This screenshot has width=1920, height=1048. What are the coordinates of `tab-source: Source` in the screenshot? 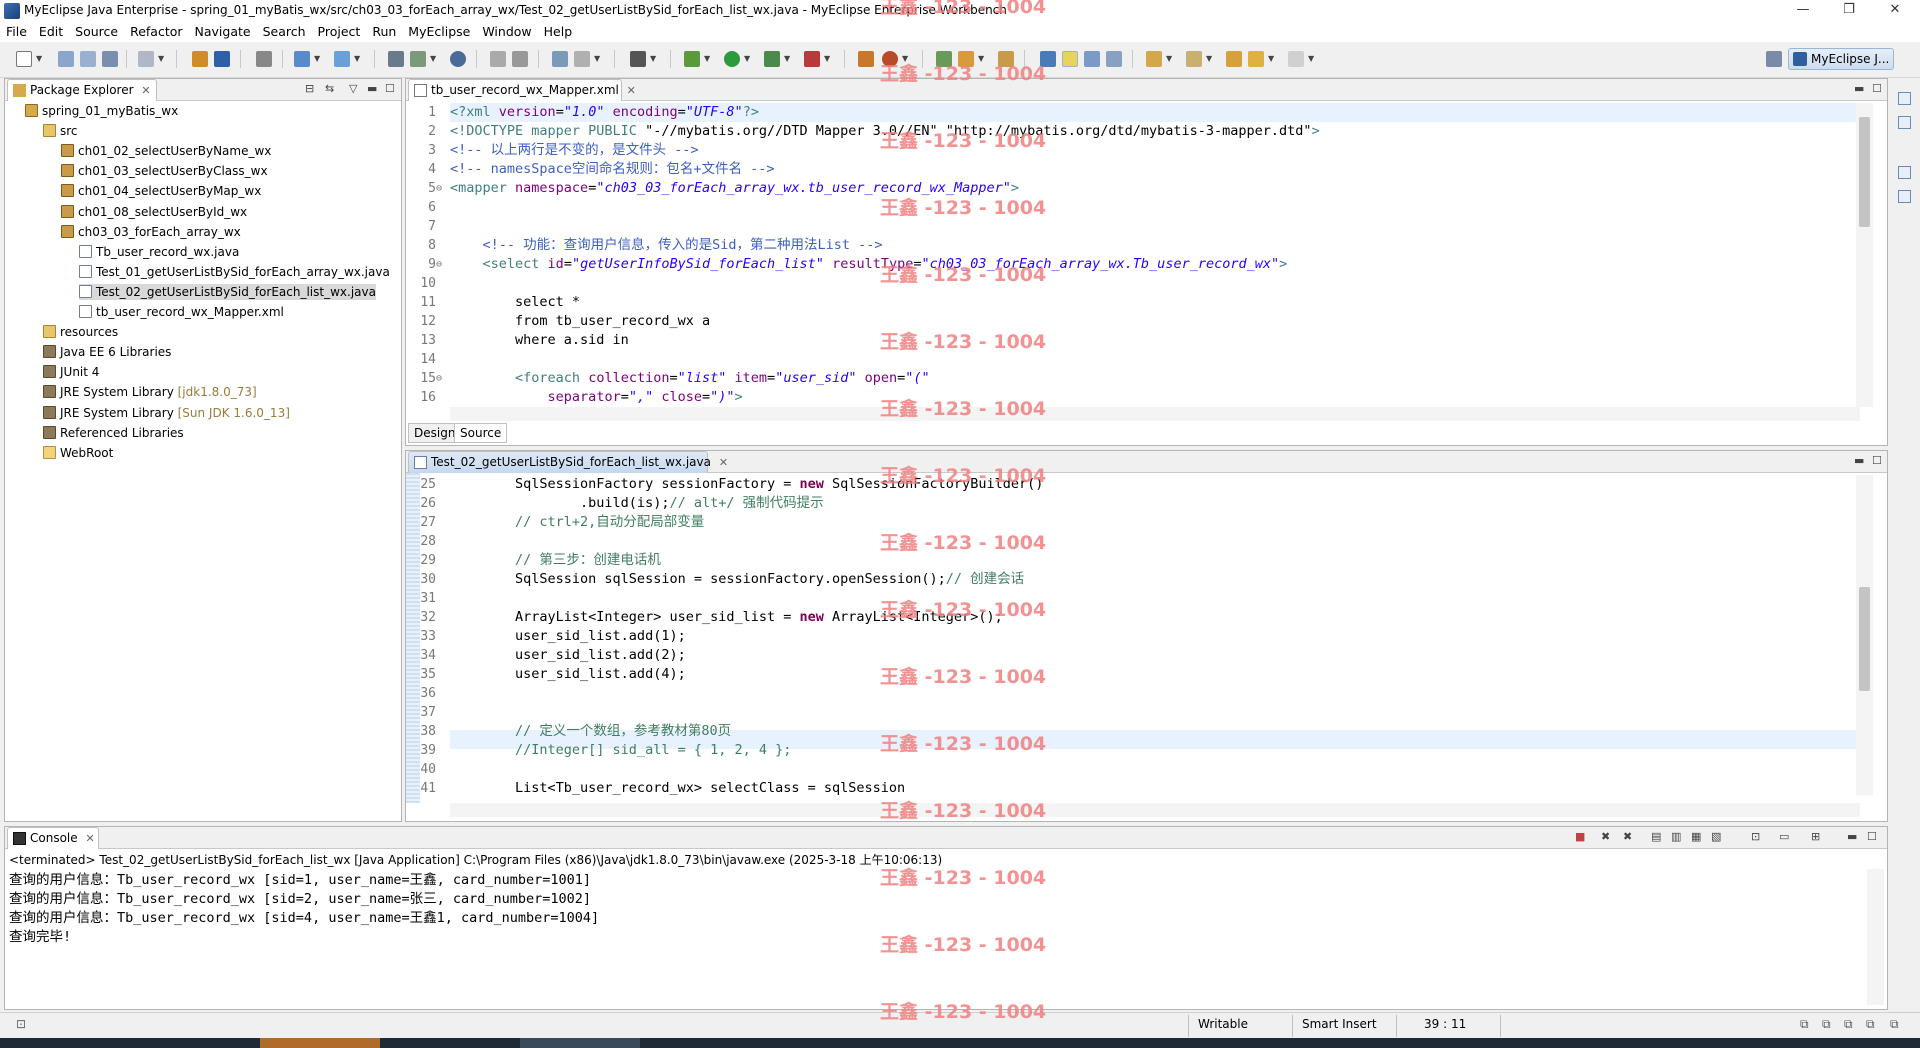 It's located at (481, 433).